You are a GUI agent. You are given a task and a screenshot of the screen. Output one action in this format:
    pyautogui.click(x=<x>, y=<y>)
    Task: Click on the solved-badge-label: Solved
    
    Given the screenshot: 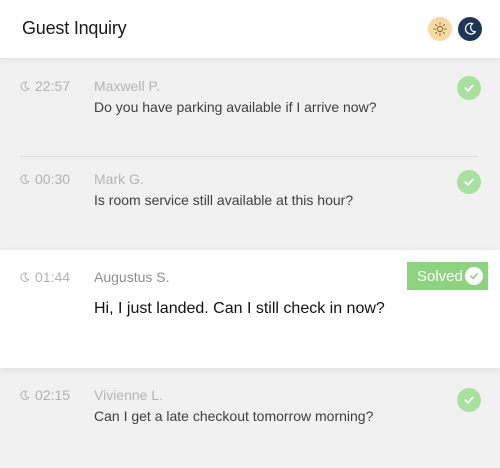 What is the action you would take?
    pyautogui.click(x=440, y=276)
    